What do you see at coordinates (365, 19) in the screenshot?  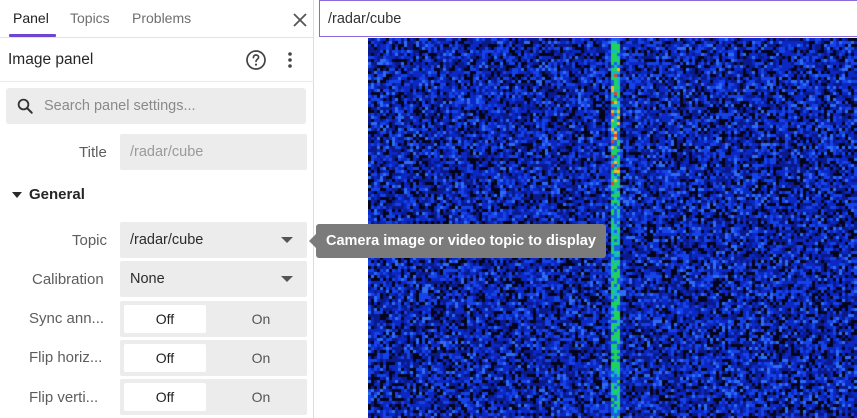 I see `image-panel-title: /radar/cube` at bounding box center [365, 19].